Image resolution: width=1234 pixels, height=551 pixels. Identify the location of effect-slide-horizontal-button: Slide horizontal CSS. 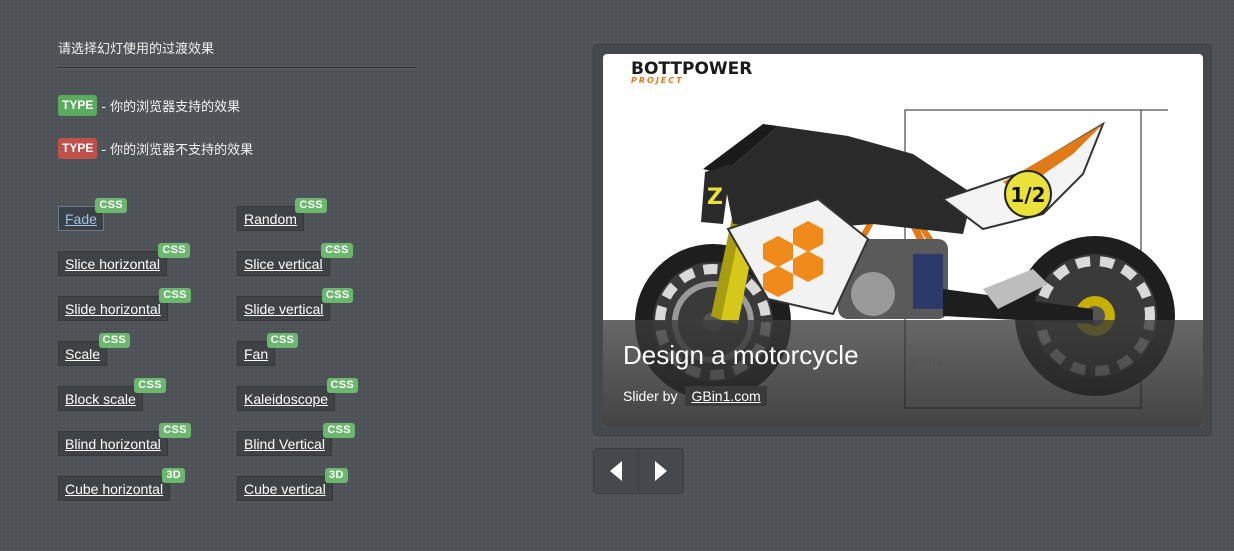
(124, 304).